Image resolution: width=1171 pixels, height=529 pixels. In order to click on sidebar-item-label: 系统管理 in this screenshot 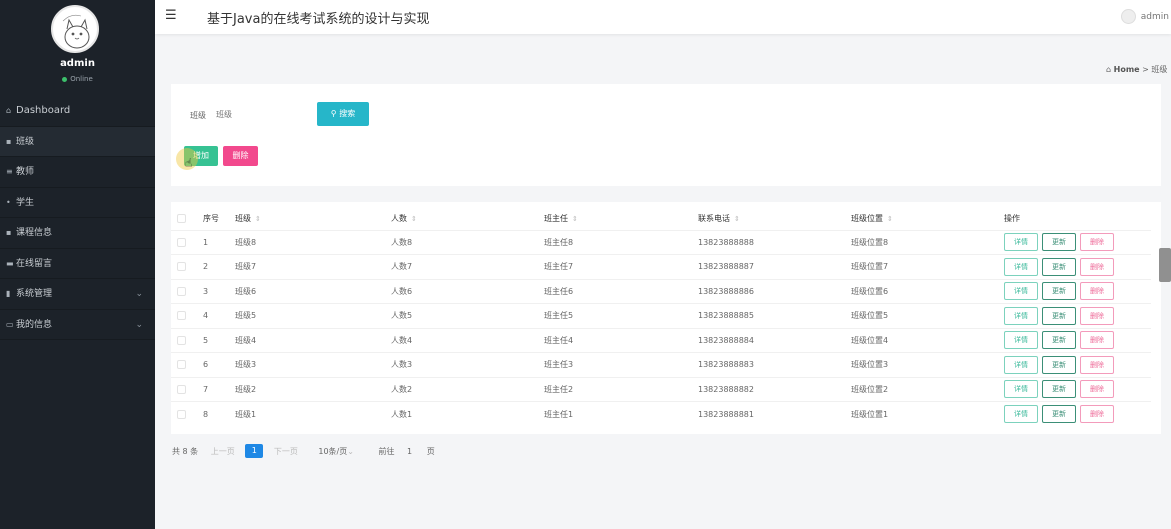, I will do `click(34, 294)`.